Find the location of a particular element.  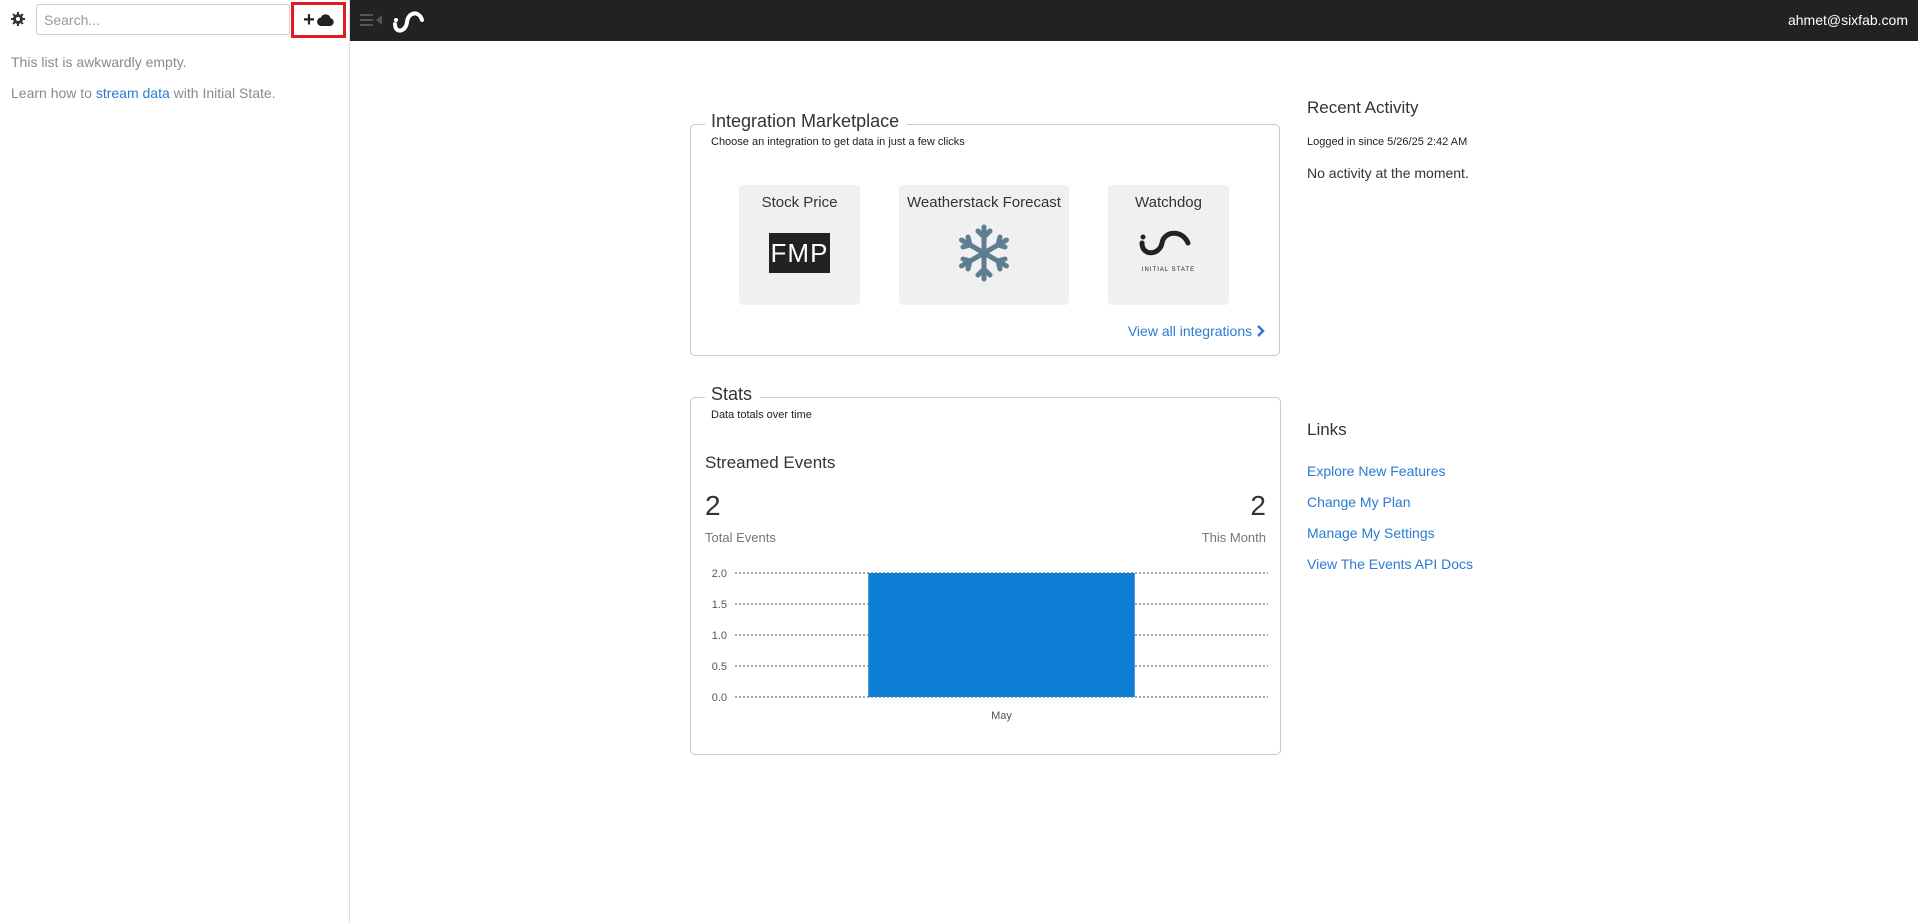

chart-bar is located at coordinates (1001, 635).